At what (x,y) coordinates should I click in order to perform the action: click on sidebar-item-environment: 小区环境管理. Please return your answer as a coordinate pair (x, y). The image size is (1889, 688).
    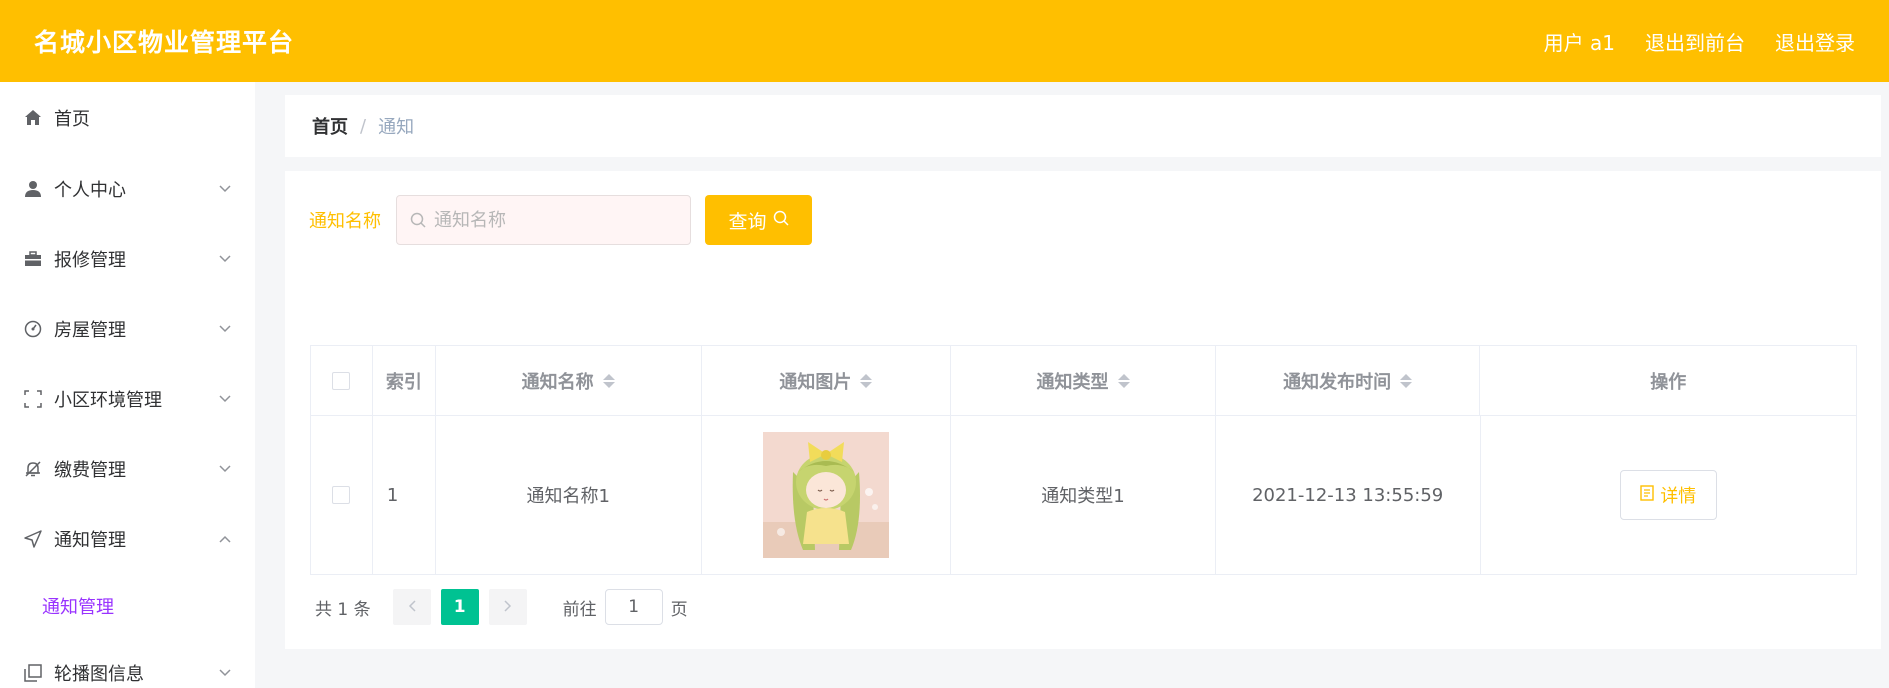
    Looking at the image, I should click on (127, 399).